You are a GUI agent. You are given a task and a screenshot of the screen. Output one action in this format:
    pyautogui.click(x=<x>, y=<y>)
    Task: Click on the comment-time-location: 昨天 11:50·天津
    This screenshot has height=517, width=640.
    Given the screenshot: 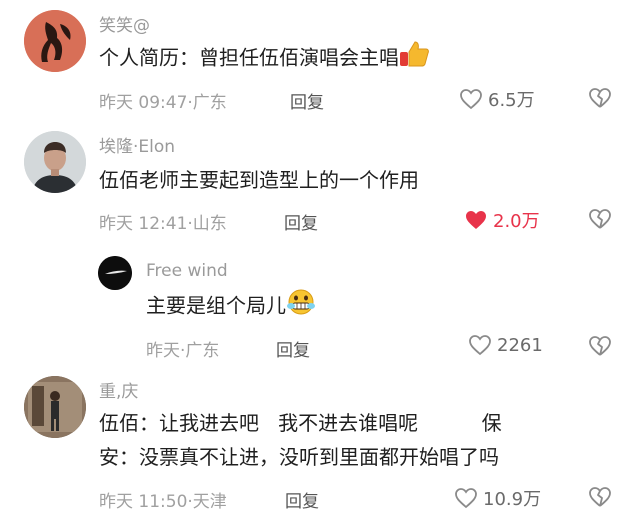 What is the action you would take?
    pyautogui.click(x=163, y=502)
    